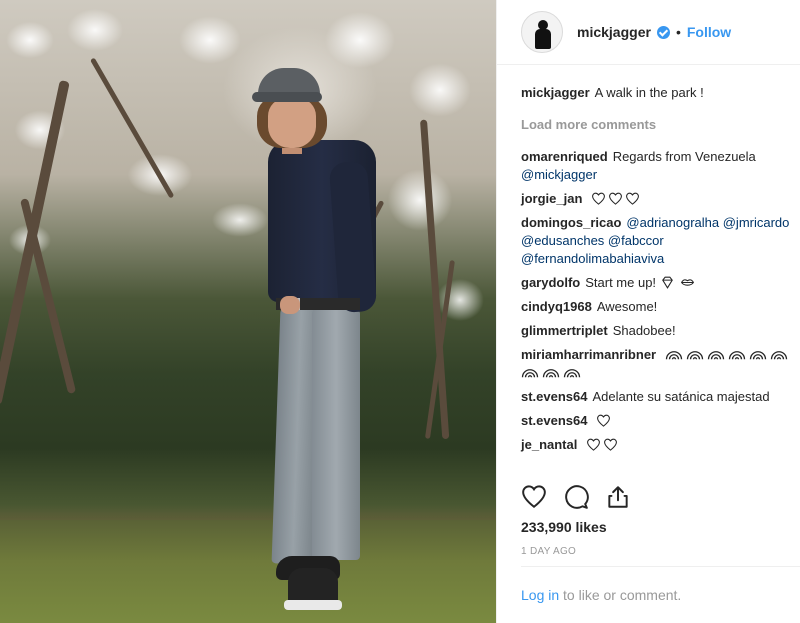 Image resolution: width=800 pixels, height=623 pixels. What do you see at coordinates (592, 240) in the screenshot?
I see `comment-mention: @edusanches @fabccor` at bounding box center [592, 240].